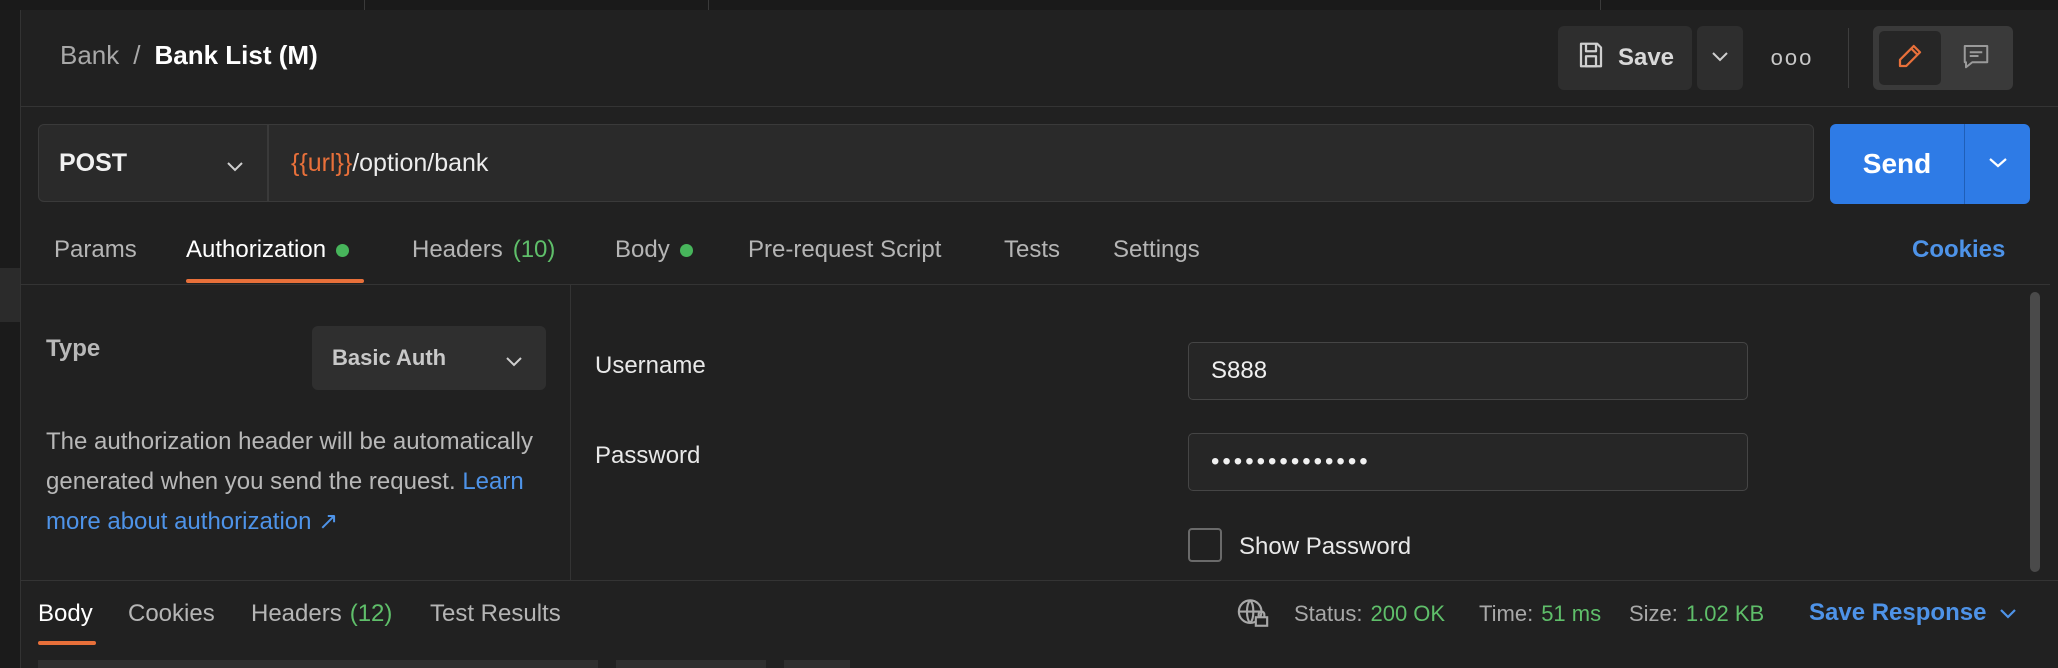  I want to click on network-info-icon, so click(1253, 615).